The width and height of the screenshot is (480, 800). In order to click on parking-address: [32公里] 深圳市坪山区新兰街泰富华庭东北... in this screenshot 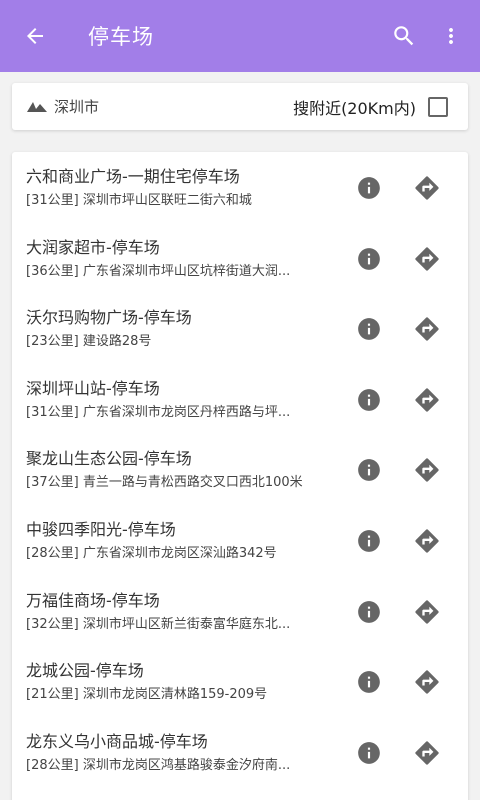, I will do `click(158, 624)`.